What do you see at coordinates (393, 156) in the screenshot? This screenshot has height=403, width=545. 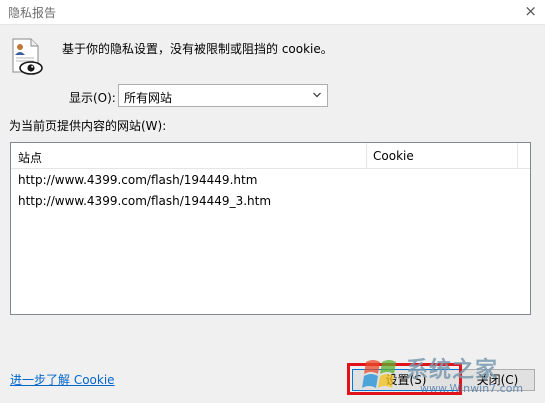 I see `column-header-cookie: Cookie` at bounding box center [393, 156].